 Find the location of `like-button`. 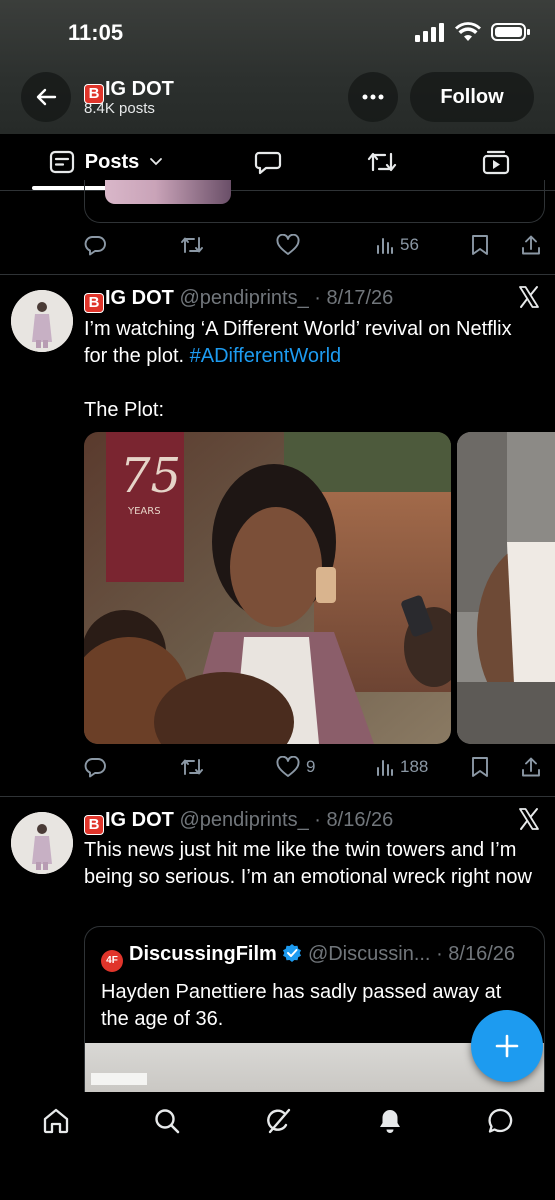

like-button is located at coordinates (288, 245).